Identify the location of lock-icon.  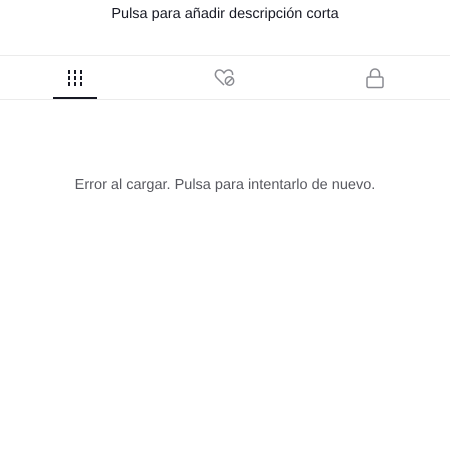
(375, 77).